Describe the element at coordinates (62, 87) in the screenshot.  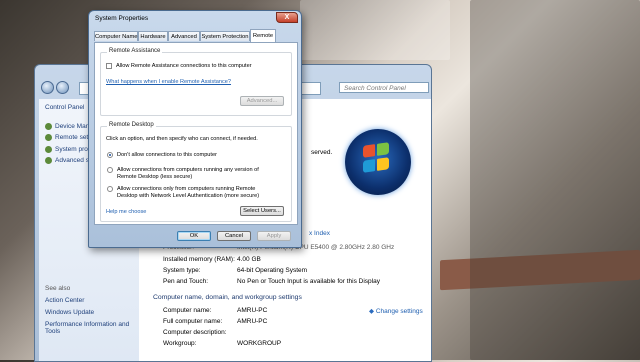
I see `forward-button` at that location.